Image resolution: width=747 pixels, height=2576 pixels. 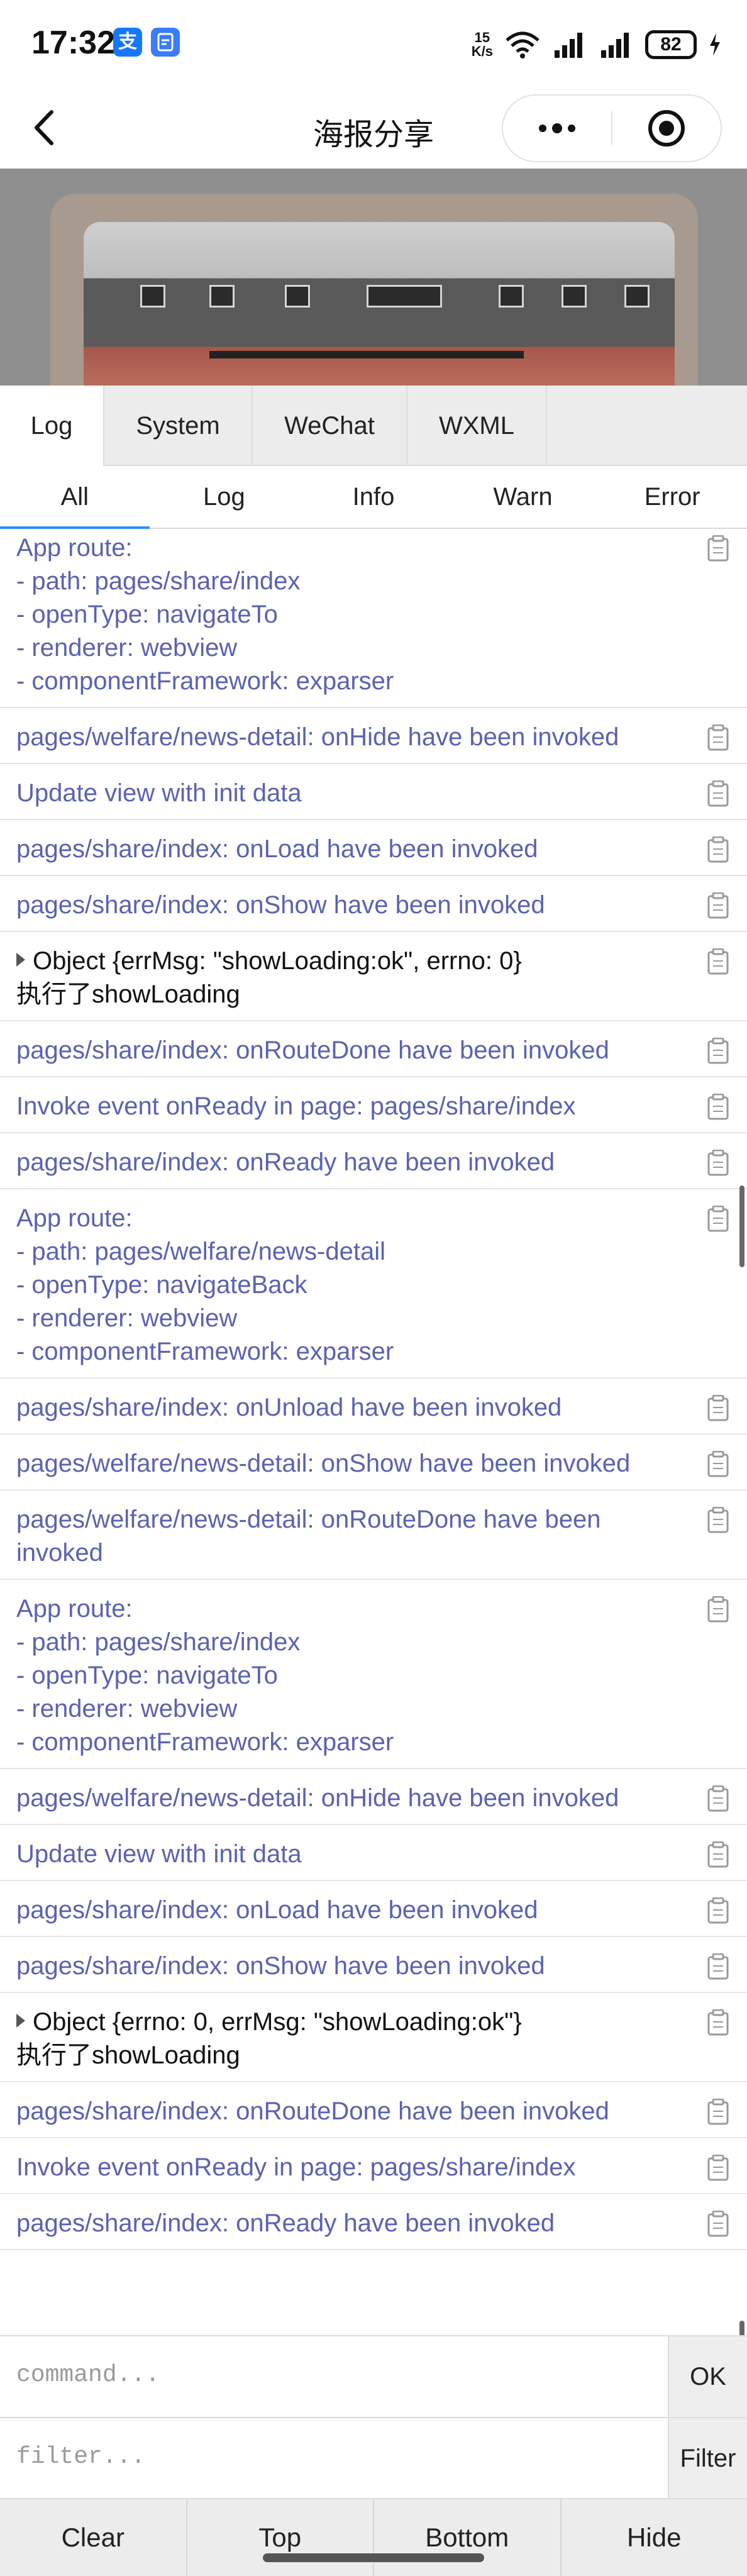 I want to click on tab-log: Log, so click(x=52, y=426).